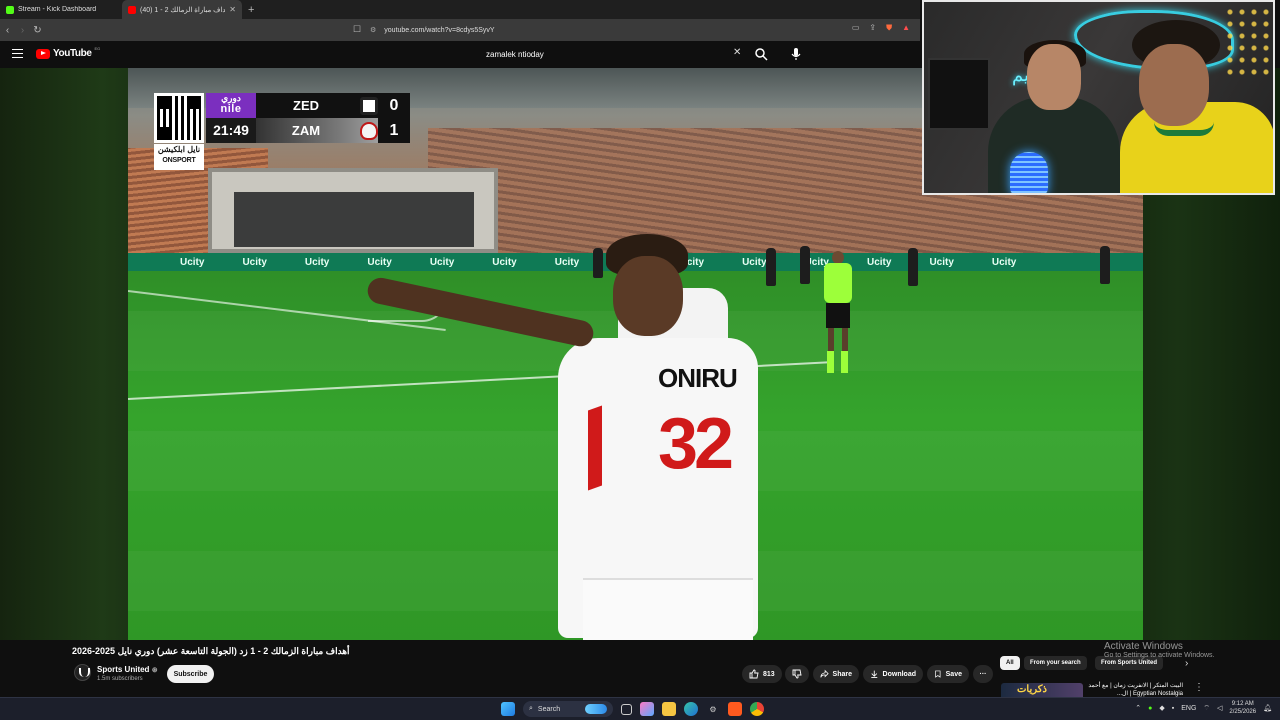 This screenshot has width=1280, height=720. I want to click on cast-icon: ▭, so click(856, 28).